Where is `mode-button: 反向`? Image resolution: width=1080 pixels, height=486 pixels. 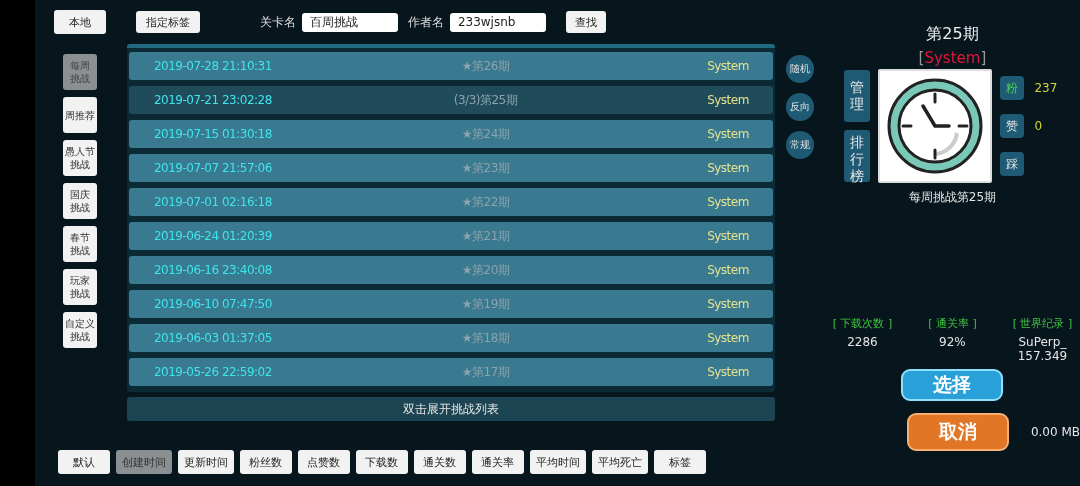
mode-button: 反向 is located at coordinates (799, 107).